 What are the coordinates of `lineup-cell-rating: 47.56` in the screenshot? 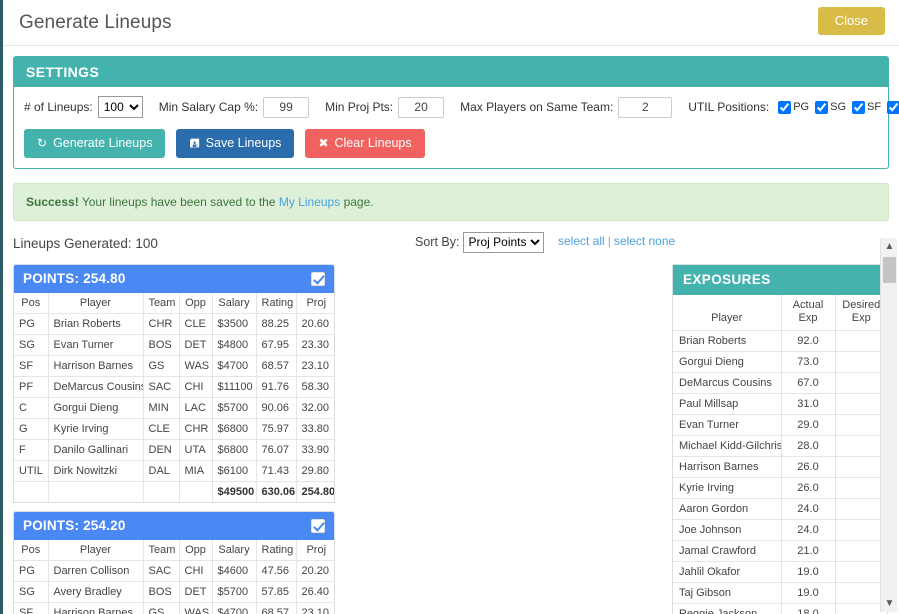 It's located at (276, 570).